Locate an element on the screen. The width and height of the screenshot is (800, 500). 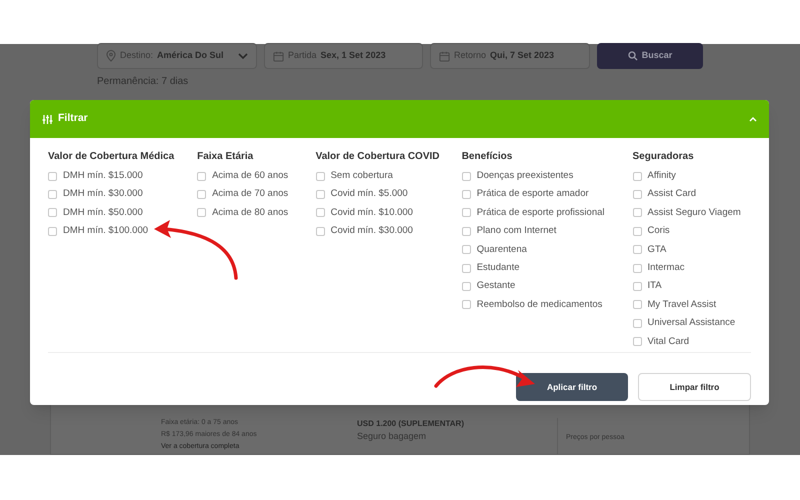
filter-option: Prática de esporte profissional is located at coordinates (540, 213).